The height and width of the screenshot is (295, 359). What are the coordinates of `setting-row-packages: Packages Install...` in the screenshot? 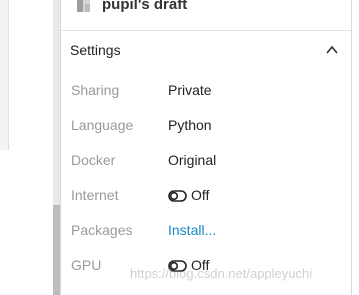 It's located at (206, 230).